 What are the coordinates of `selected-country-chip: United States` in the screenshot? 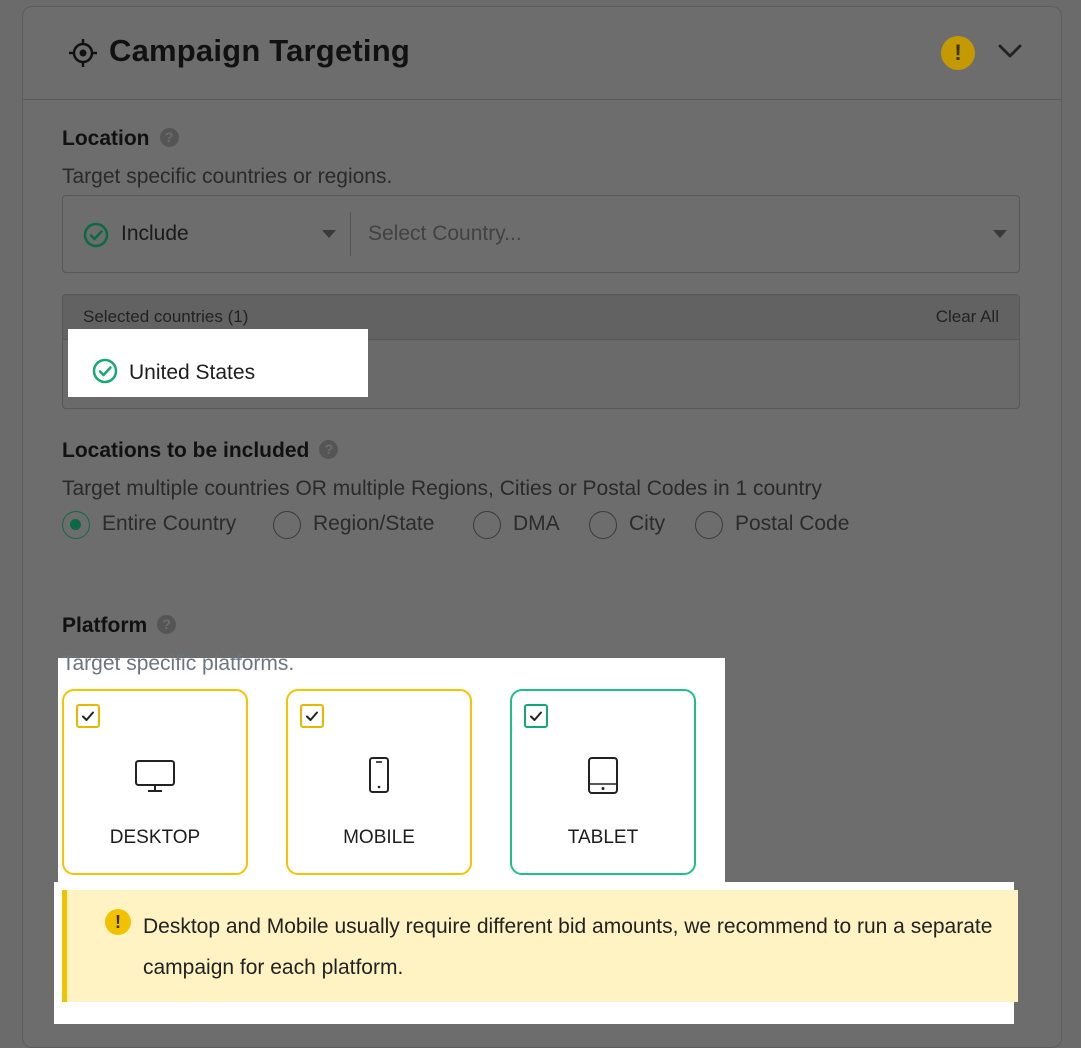 It's located at (218, 363).